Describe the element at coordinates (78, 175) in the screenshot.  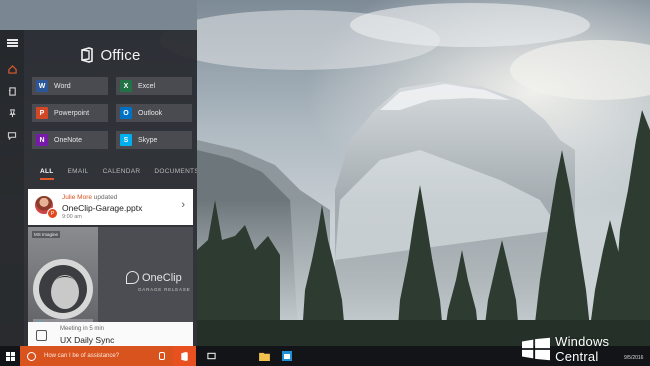
I see `tab-email: EMAIL` at that location.